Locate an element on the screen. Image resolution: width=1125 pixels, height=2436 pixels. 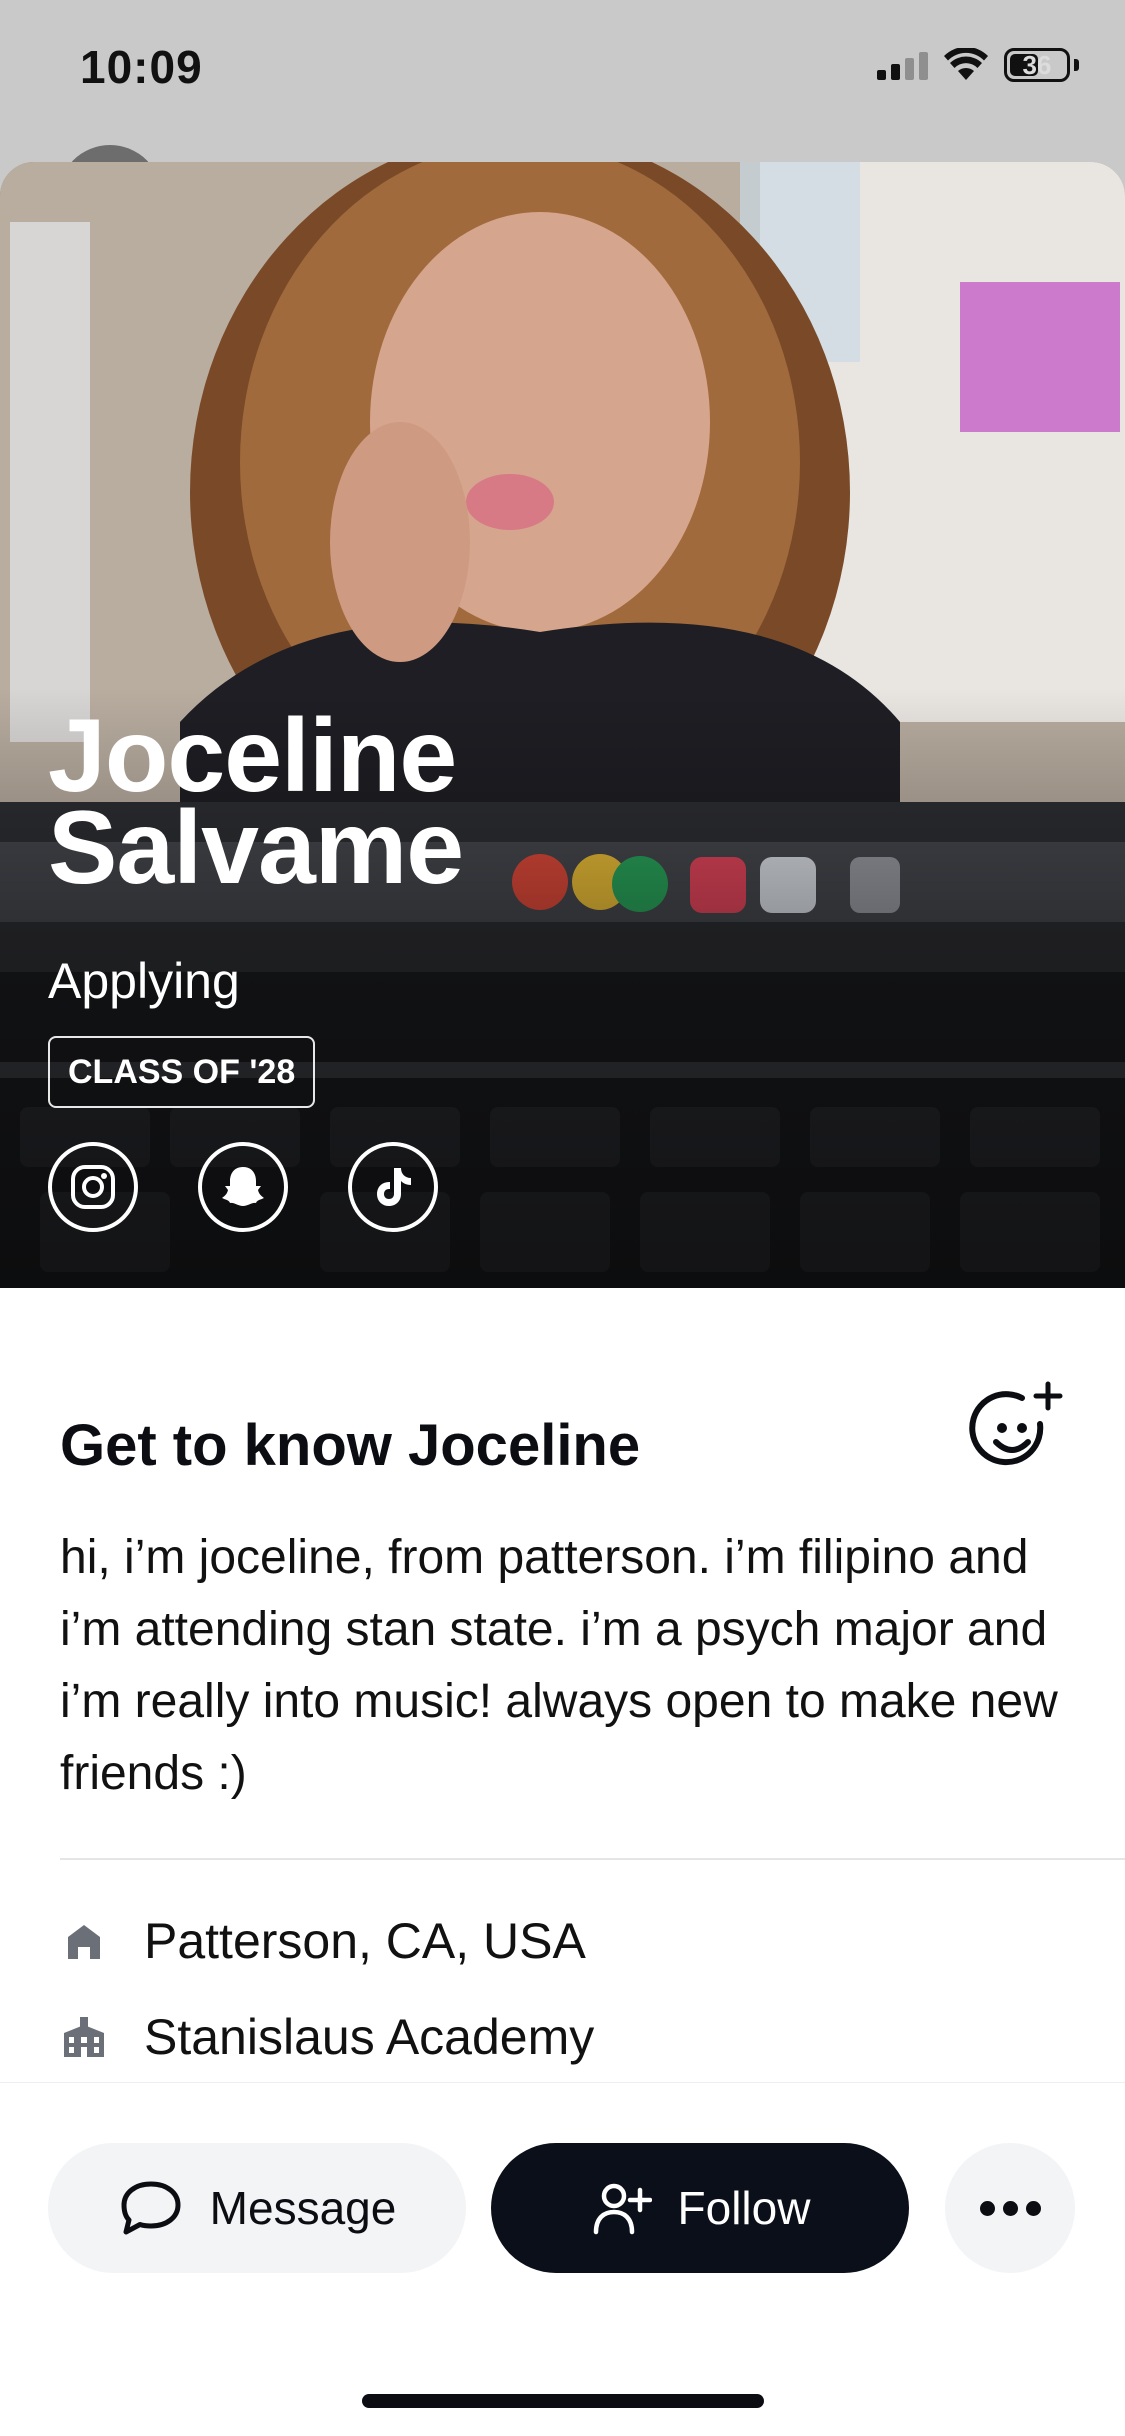
instagram-button is located at coordinates (93, 1187).